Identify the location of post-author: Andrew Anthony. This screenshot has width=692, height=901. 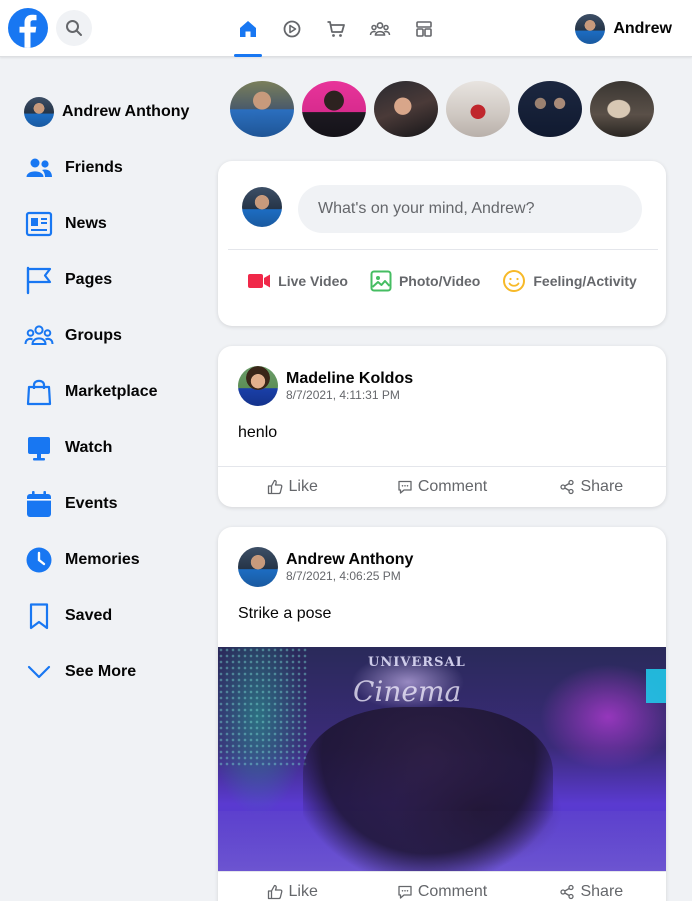
(349, 559).